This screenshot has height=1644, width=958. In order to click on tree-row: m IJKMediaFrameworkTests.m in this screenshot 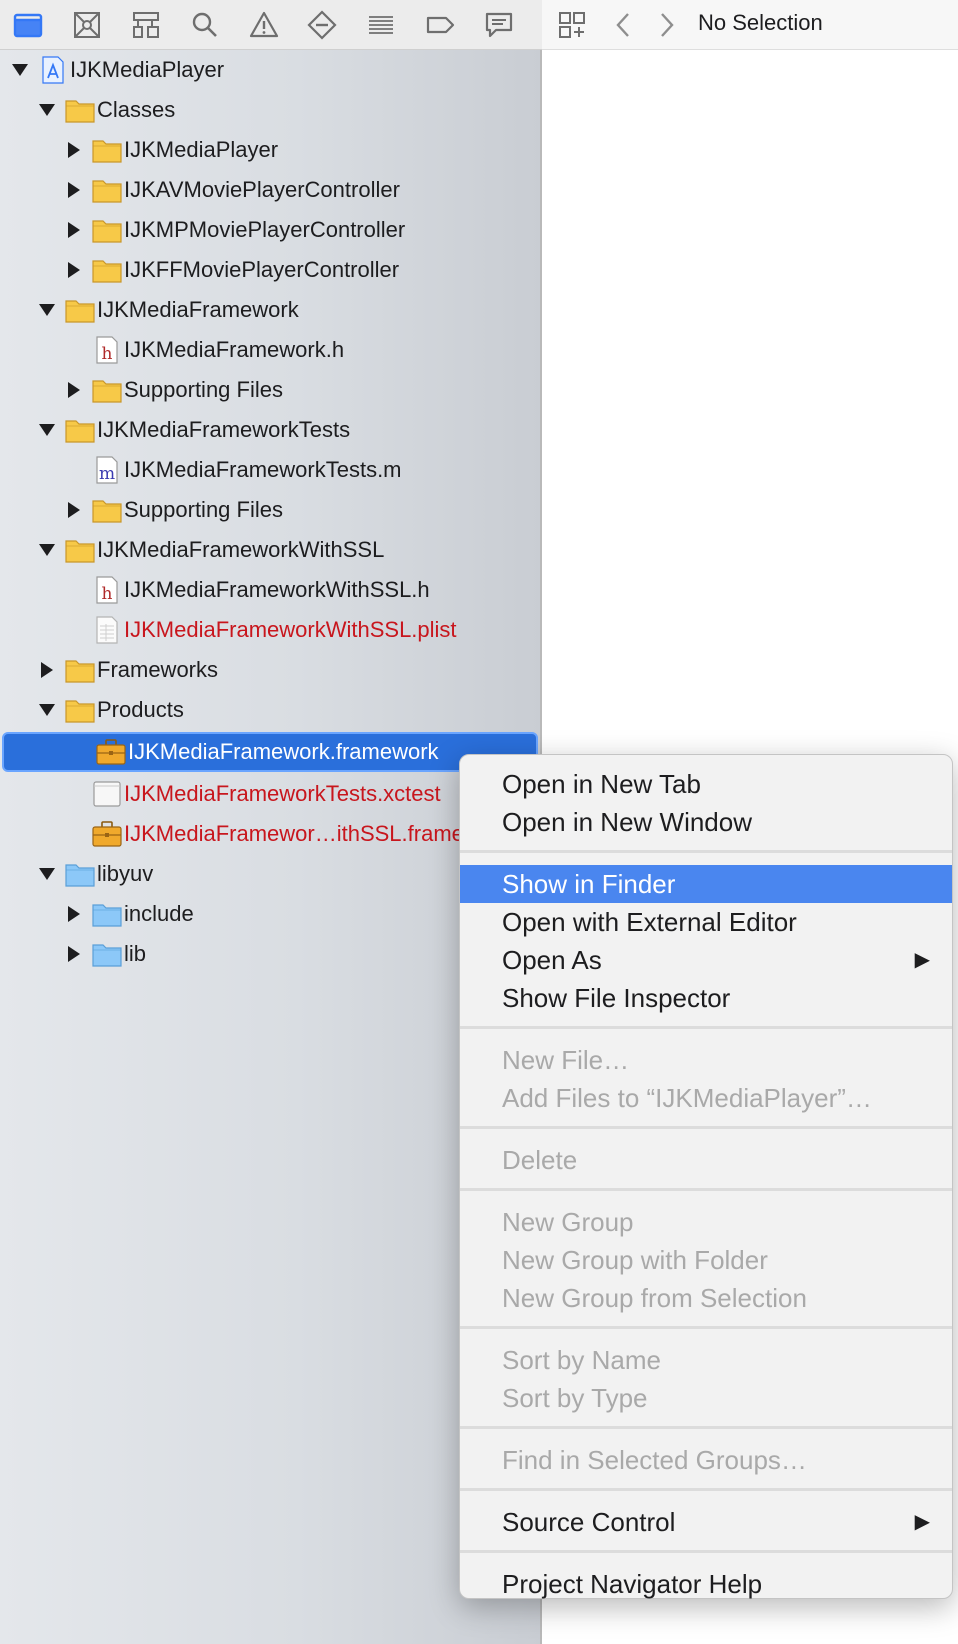, I will do `click(270, 470)`.